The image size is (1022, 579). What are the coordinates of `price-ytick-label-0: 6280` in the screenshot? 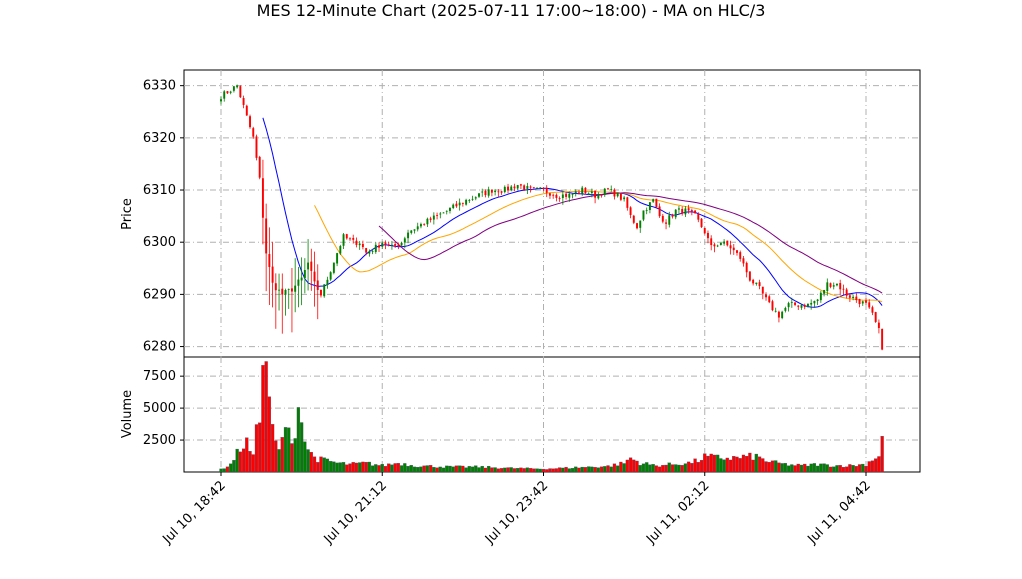 It's located at (159, 347).